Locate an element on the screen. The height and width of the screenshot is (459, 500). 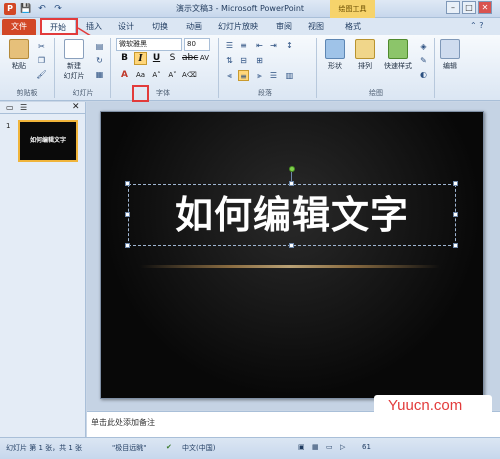
pane-close-icon: ✕ is located at coordinates (76, 107).